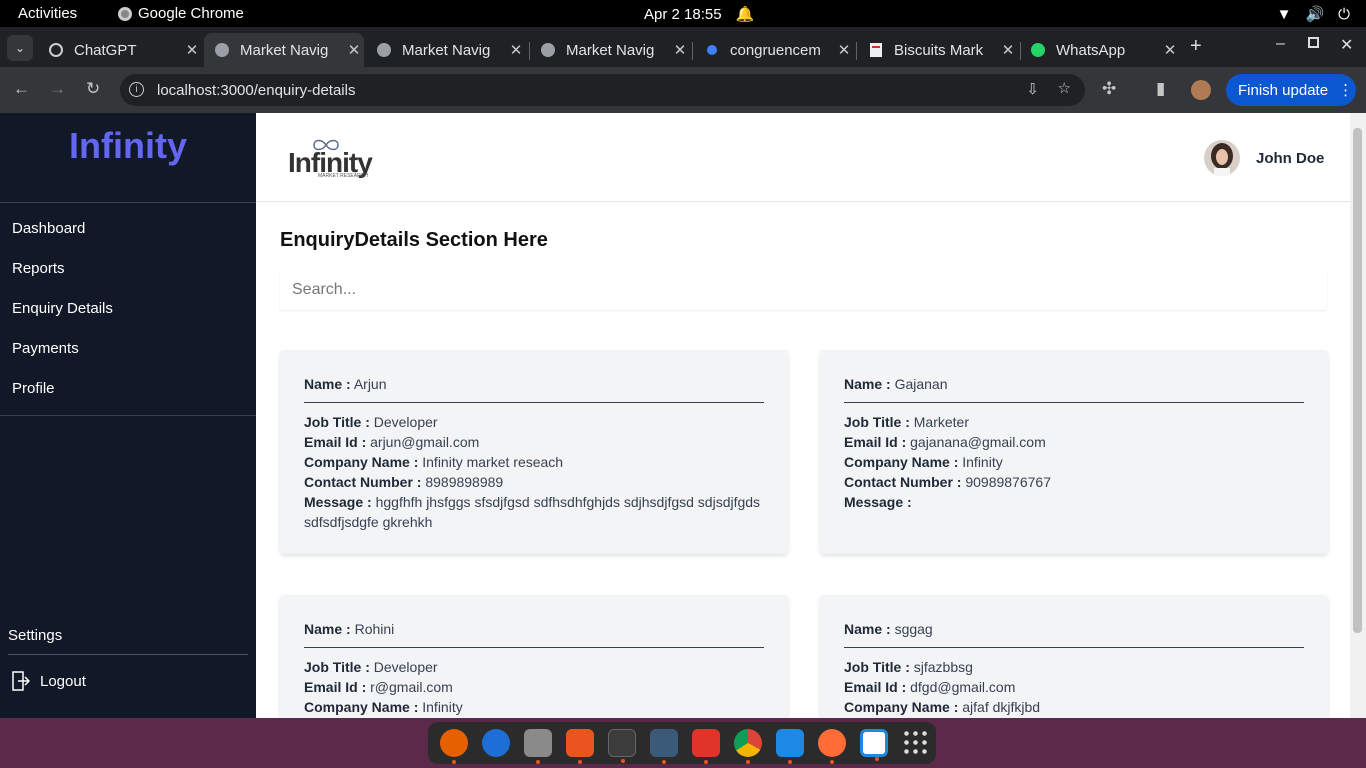  Describe the element at coordinates (33, 388) in the screenshot. I see `sidebar-item-profile: Profile` at that location.